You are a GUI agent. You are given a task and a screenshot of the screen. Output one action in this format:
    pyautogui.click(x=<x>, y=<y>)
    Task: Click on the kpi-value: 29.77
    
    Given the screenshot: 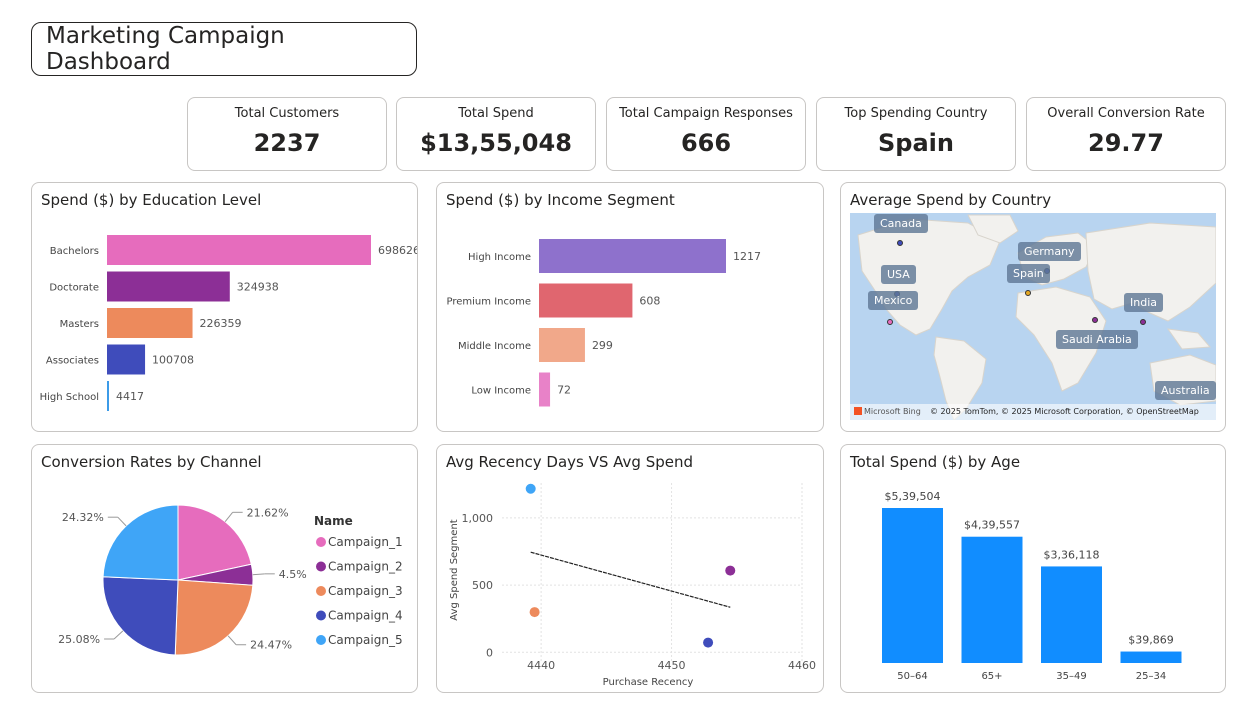 What is the action you would take?
    pyautogui.click(x=1126, y=143)
    